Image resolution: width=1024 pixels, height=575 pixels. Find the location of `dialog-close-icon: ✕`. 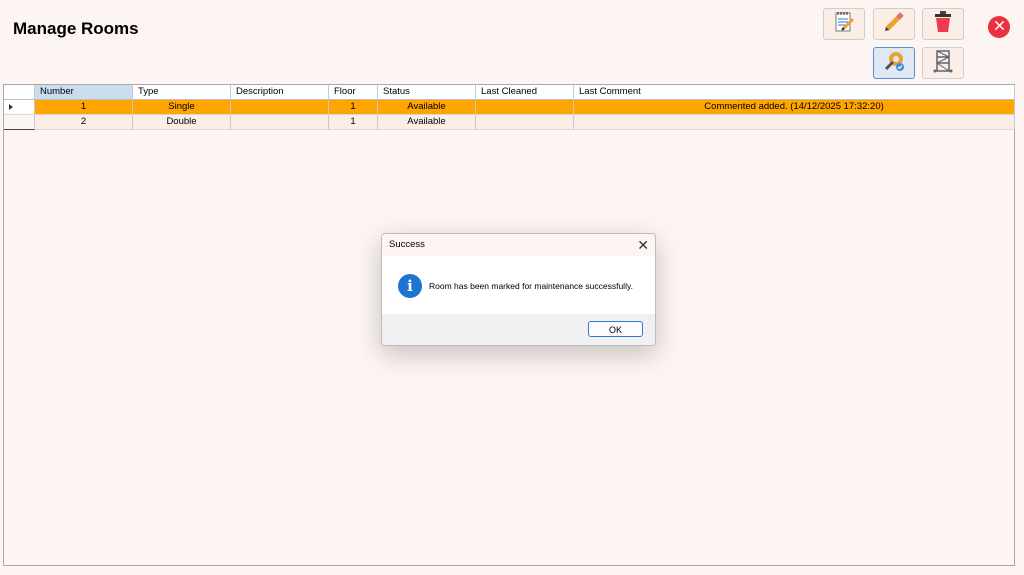

dialog-close-icon: ✕ is located at coordinates (643, 245).